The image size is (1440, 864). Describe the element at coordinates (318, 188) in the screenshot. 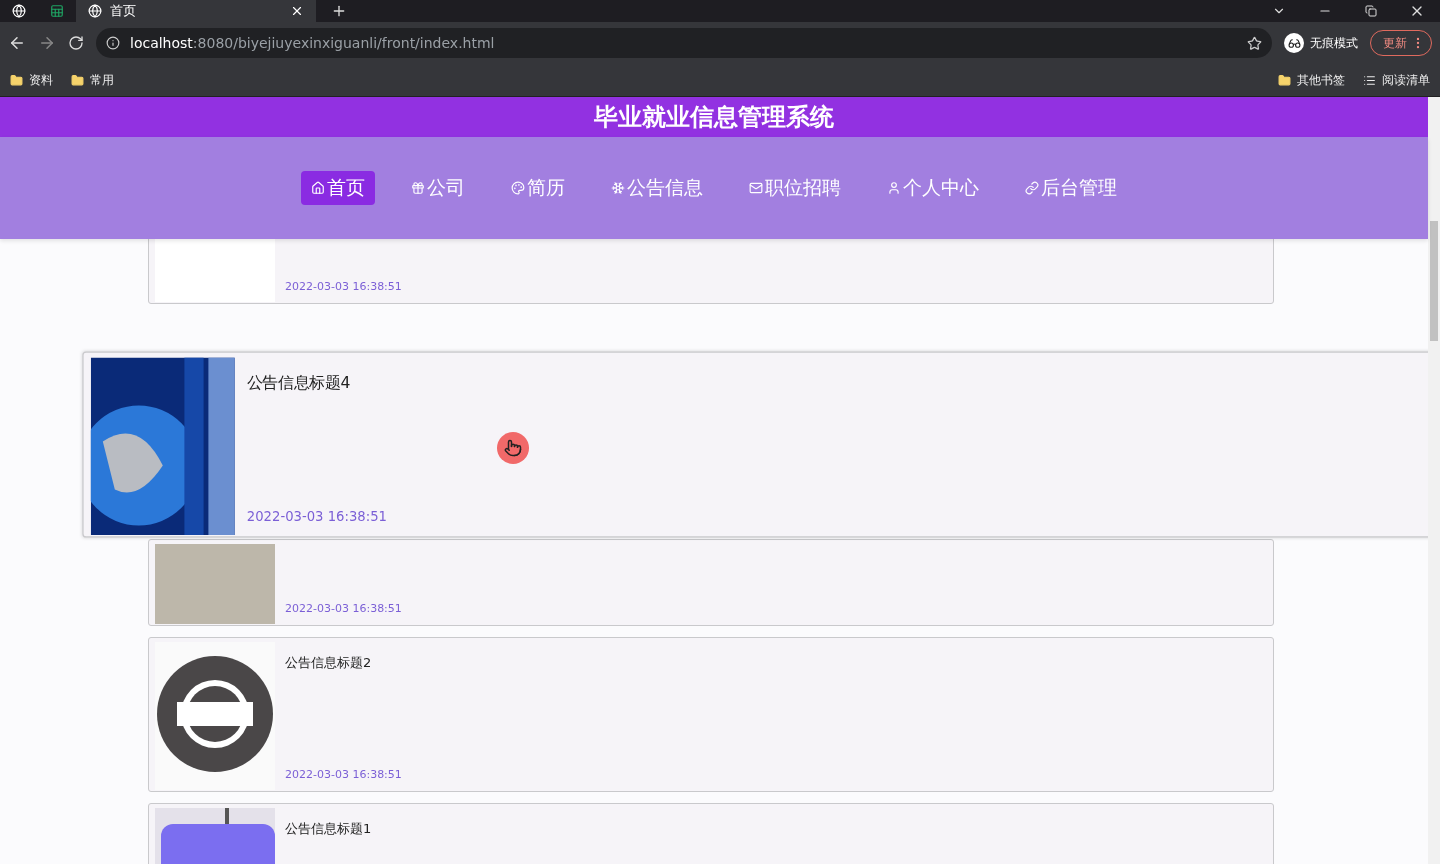

I see `home-icon` at that location.